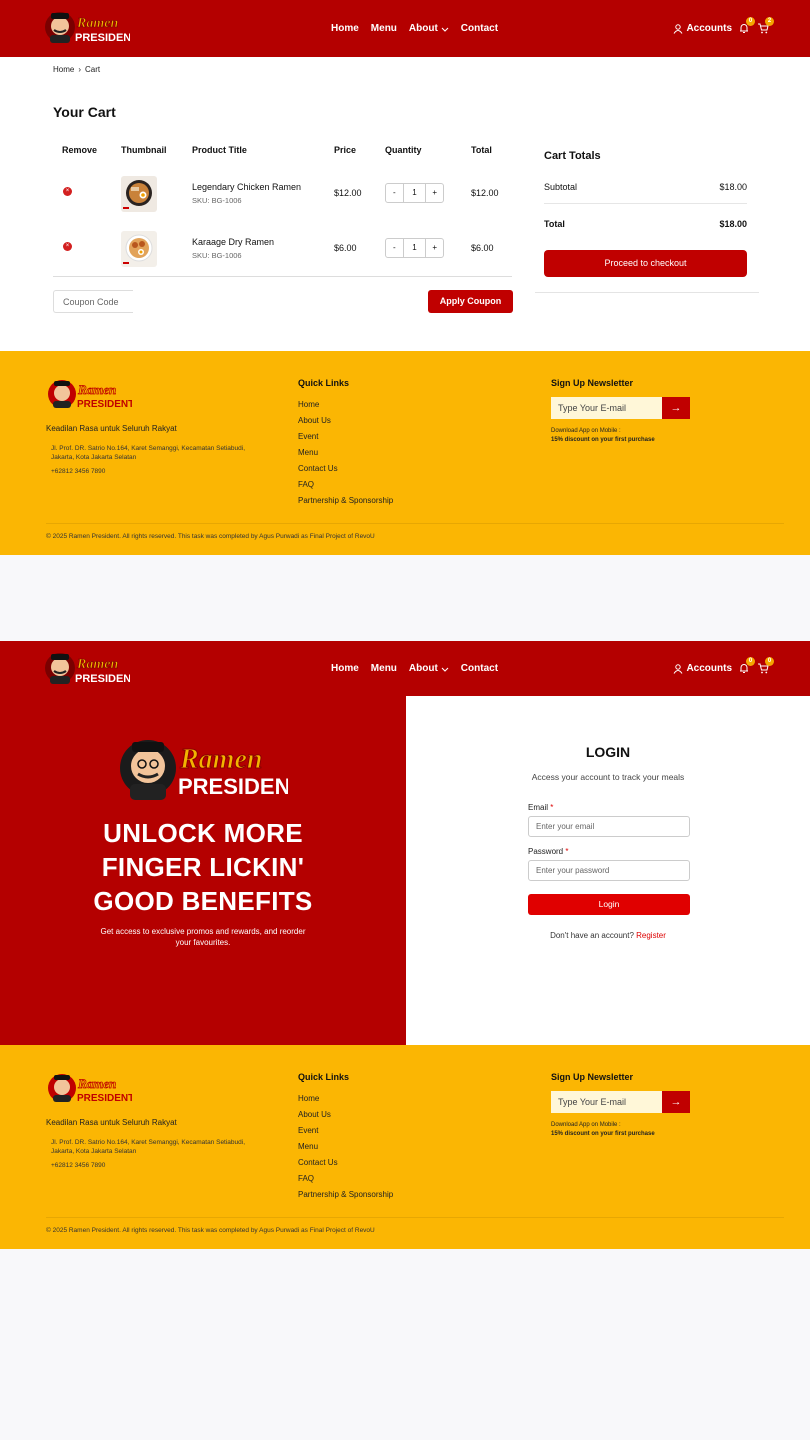 This screenshot has height=1440, width=810. I want to click on no-account-text: Don't have an account?, so click(592, 935).